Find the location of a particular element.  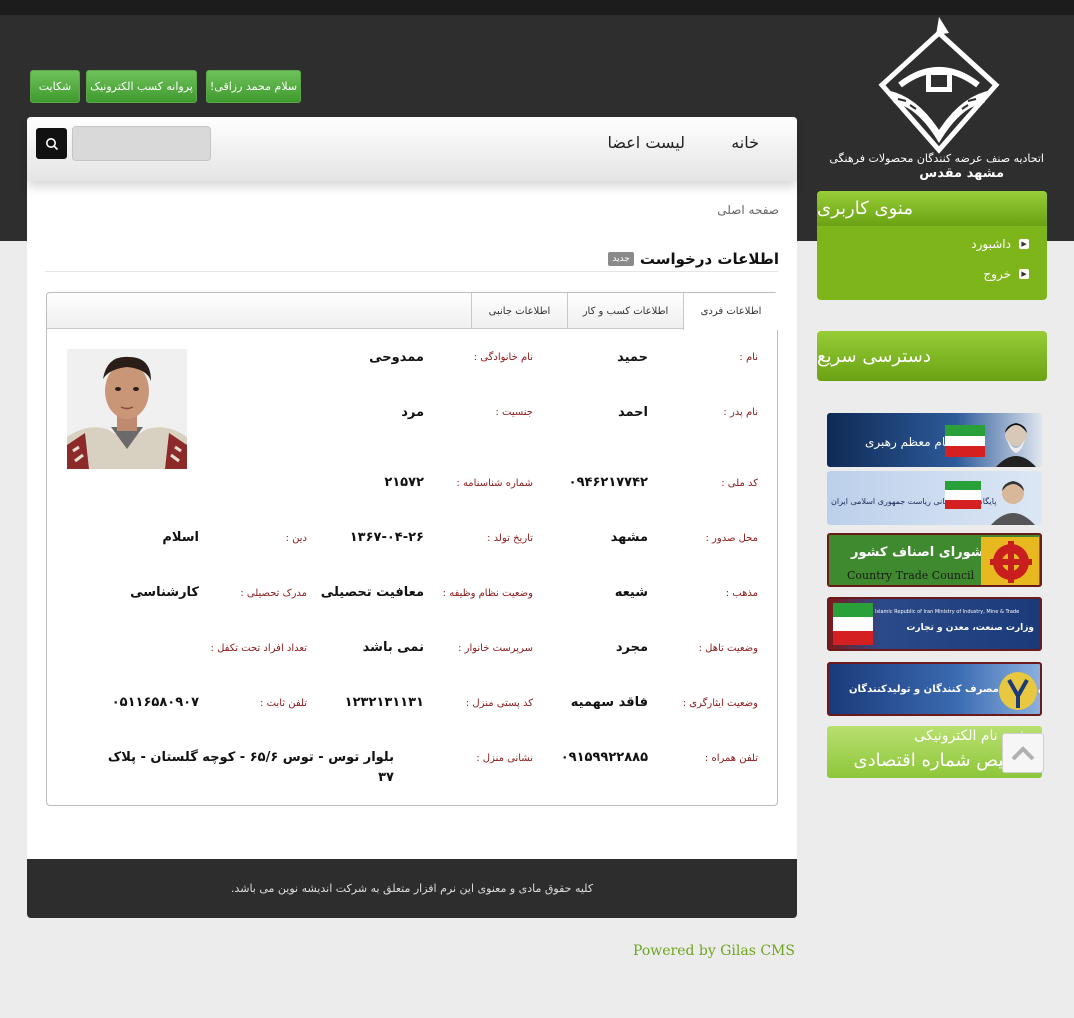

section-title: اطلاعات درخواست جدید is located at coordinates (693, 259).